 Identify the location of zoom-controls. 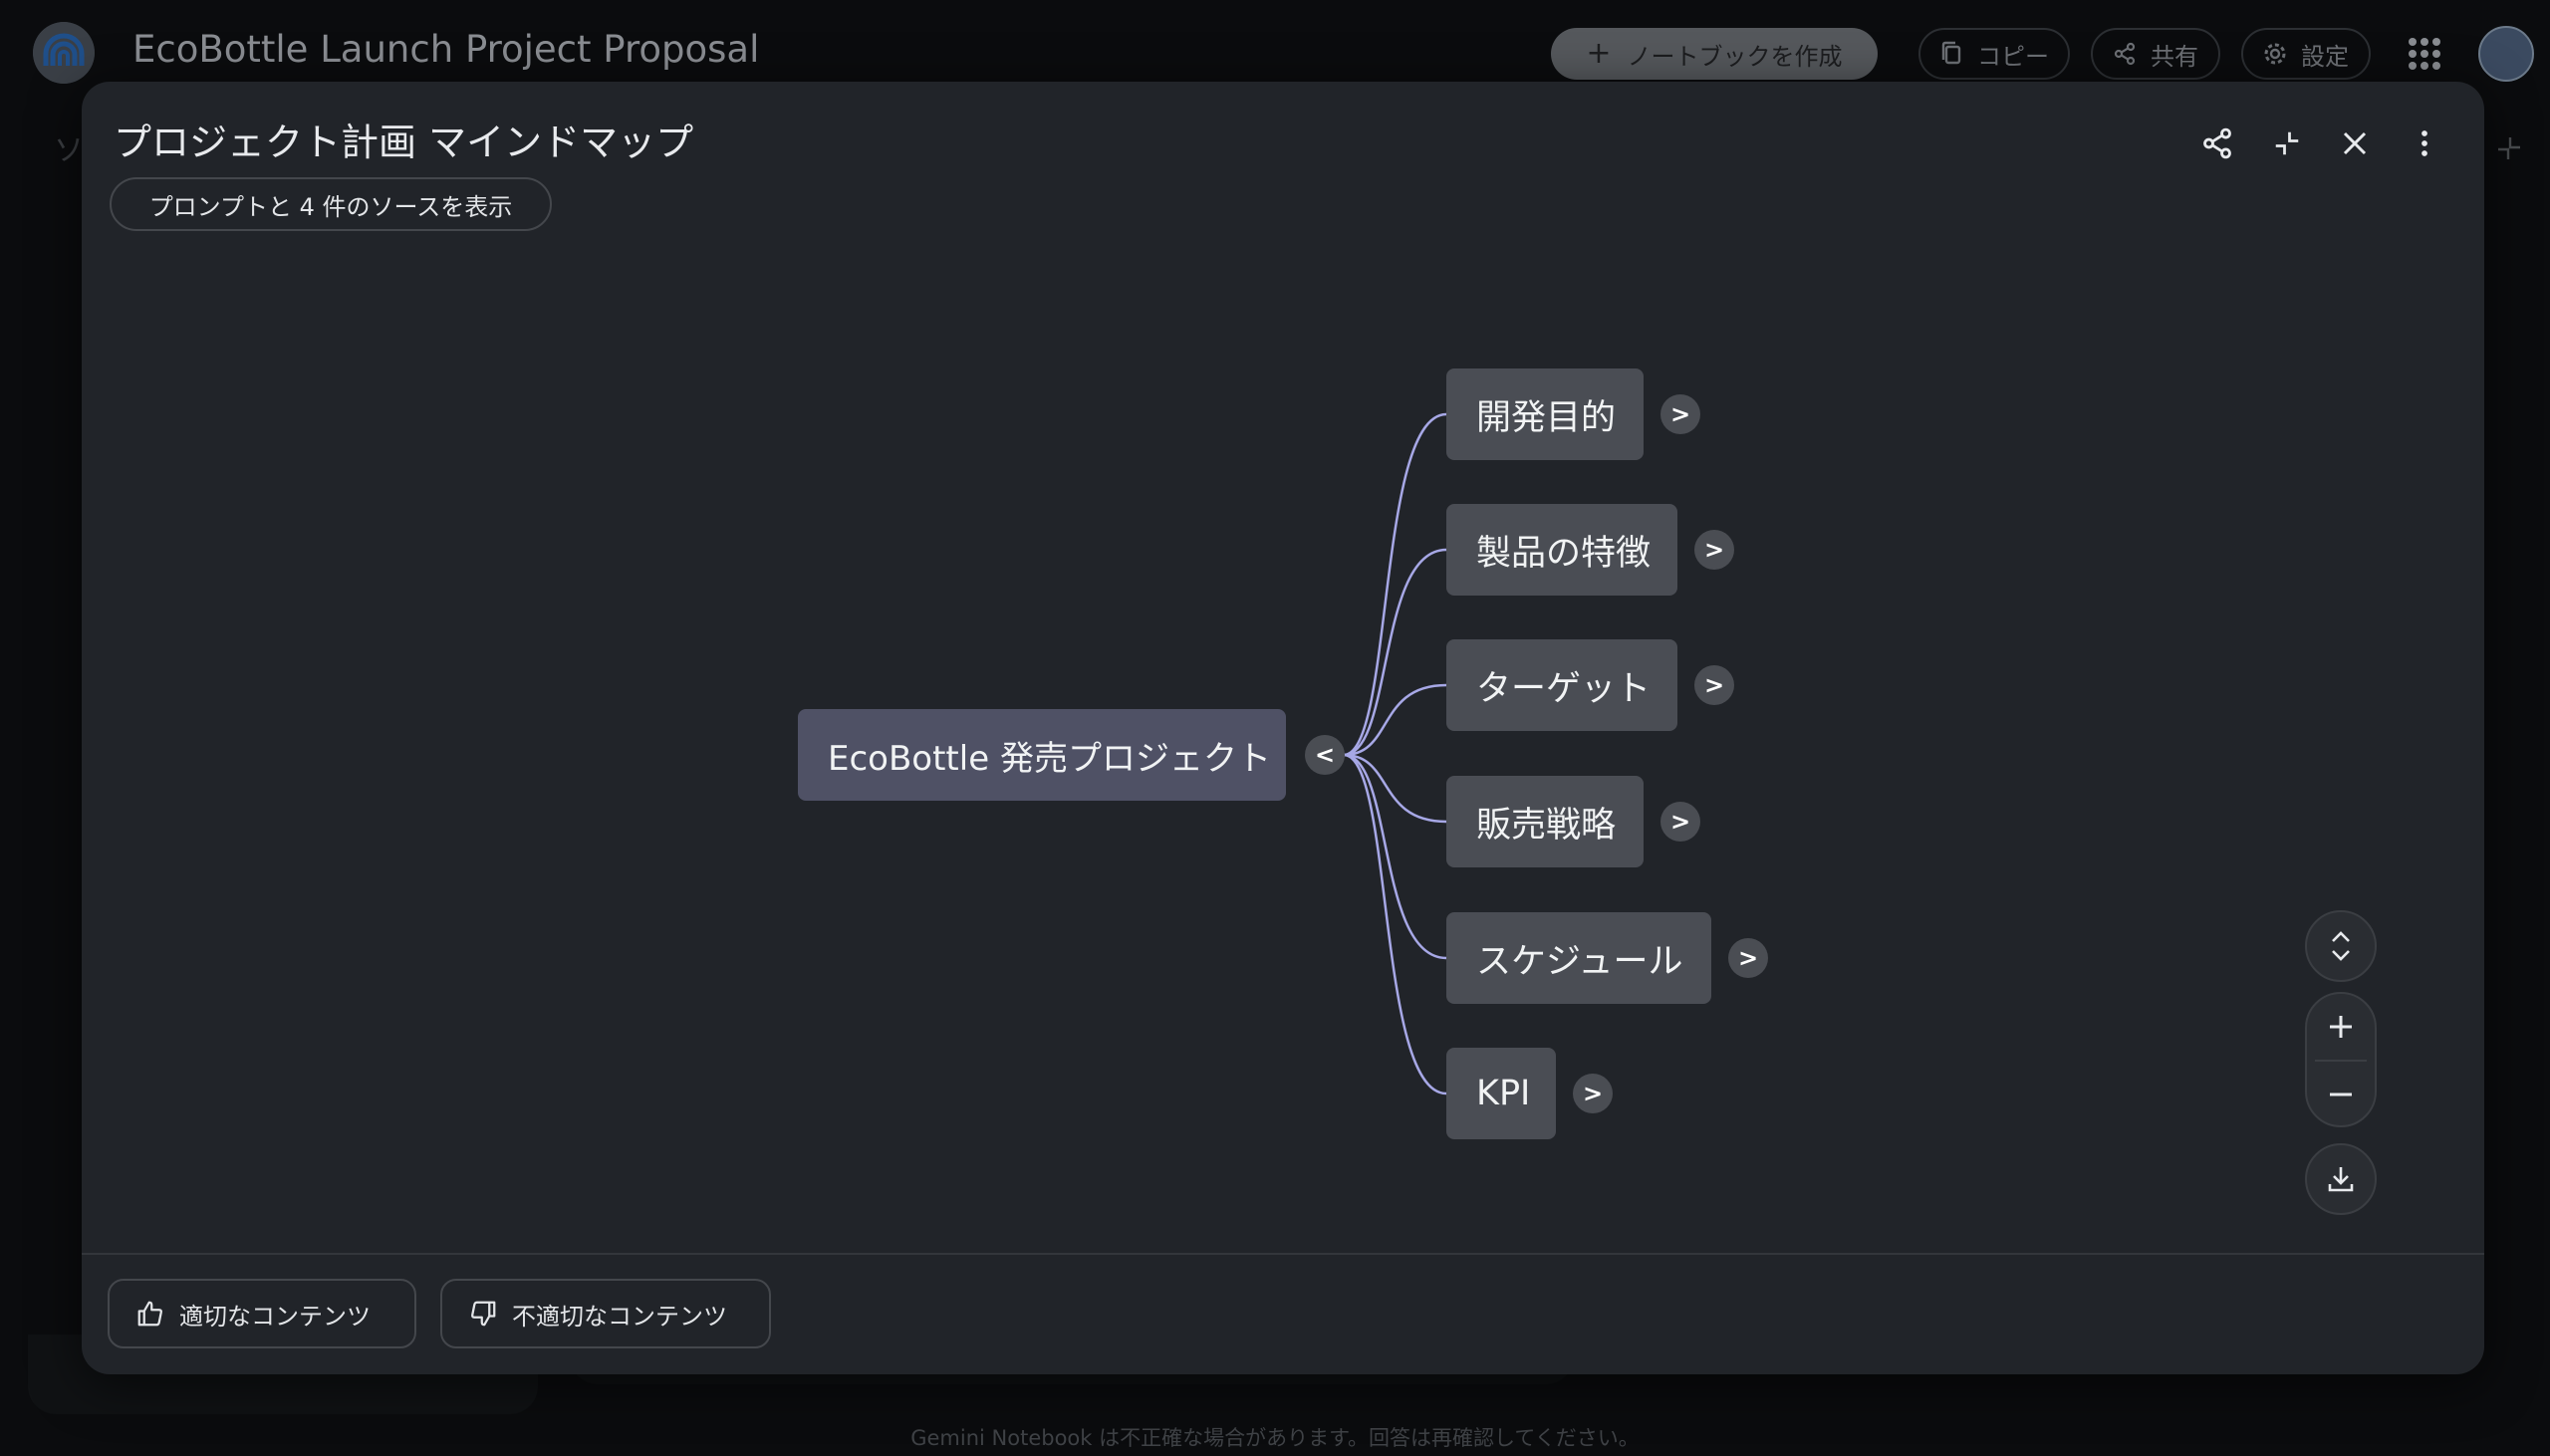
(2341, 1059).